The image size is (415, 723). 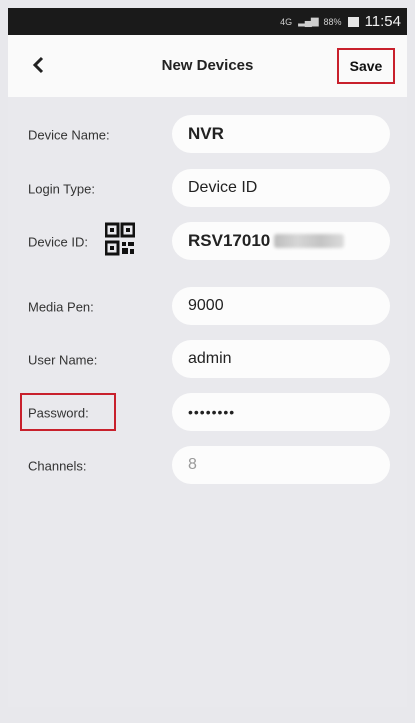 I want to click on channels-row: Channels: 8, so click(x=207, y=466).